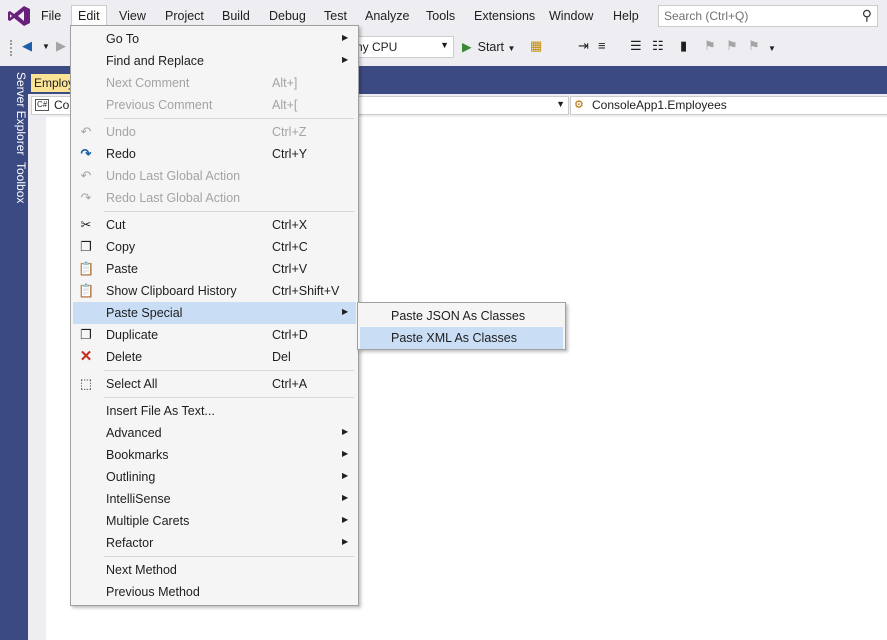 Image resolution: width=887 pixels, height=640 pixels. I want to click on menu-test: Test, so click(335, 16).